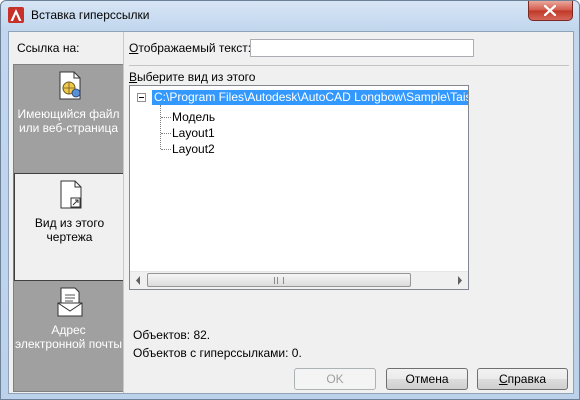 Image resolution: width=580 pixels, height=400 pixels. I want to click on close-icon, so click(550, 10).